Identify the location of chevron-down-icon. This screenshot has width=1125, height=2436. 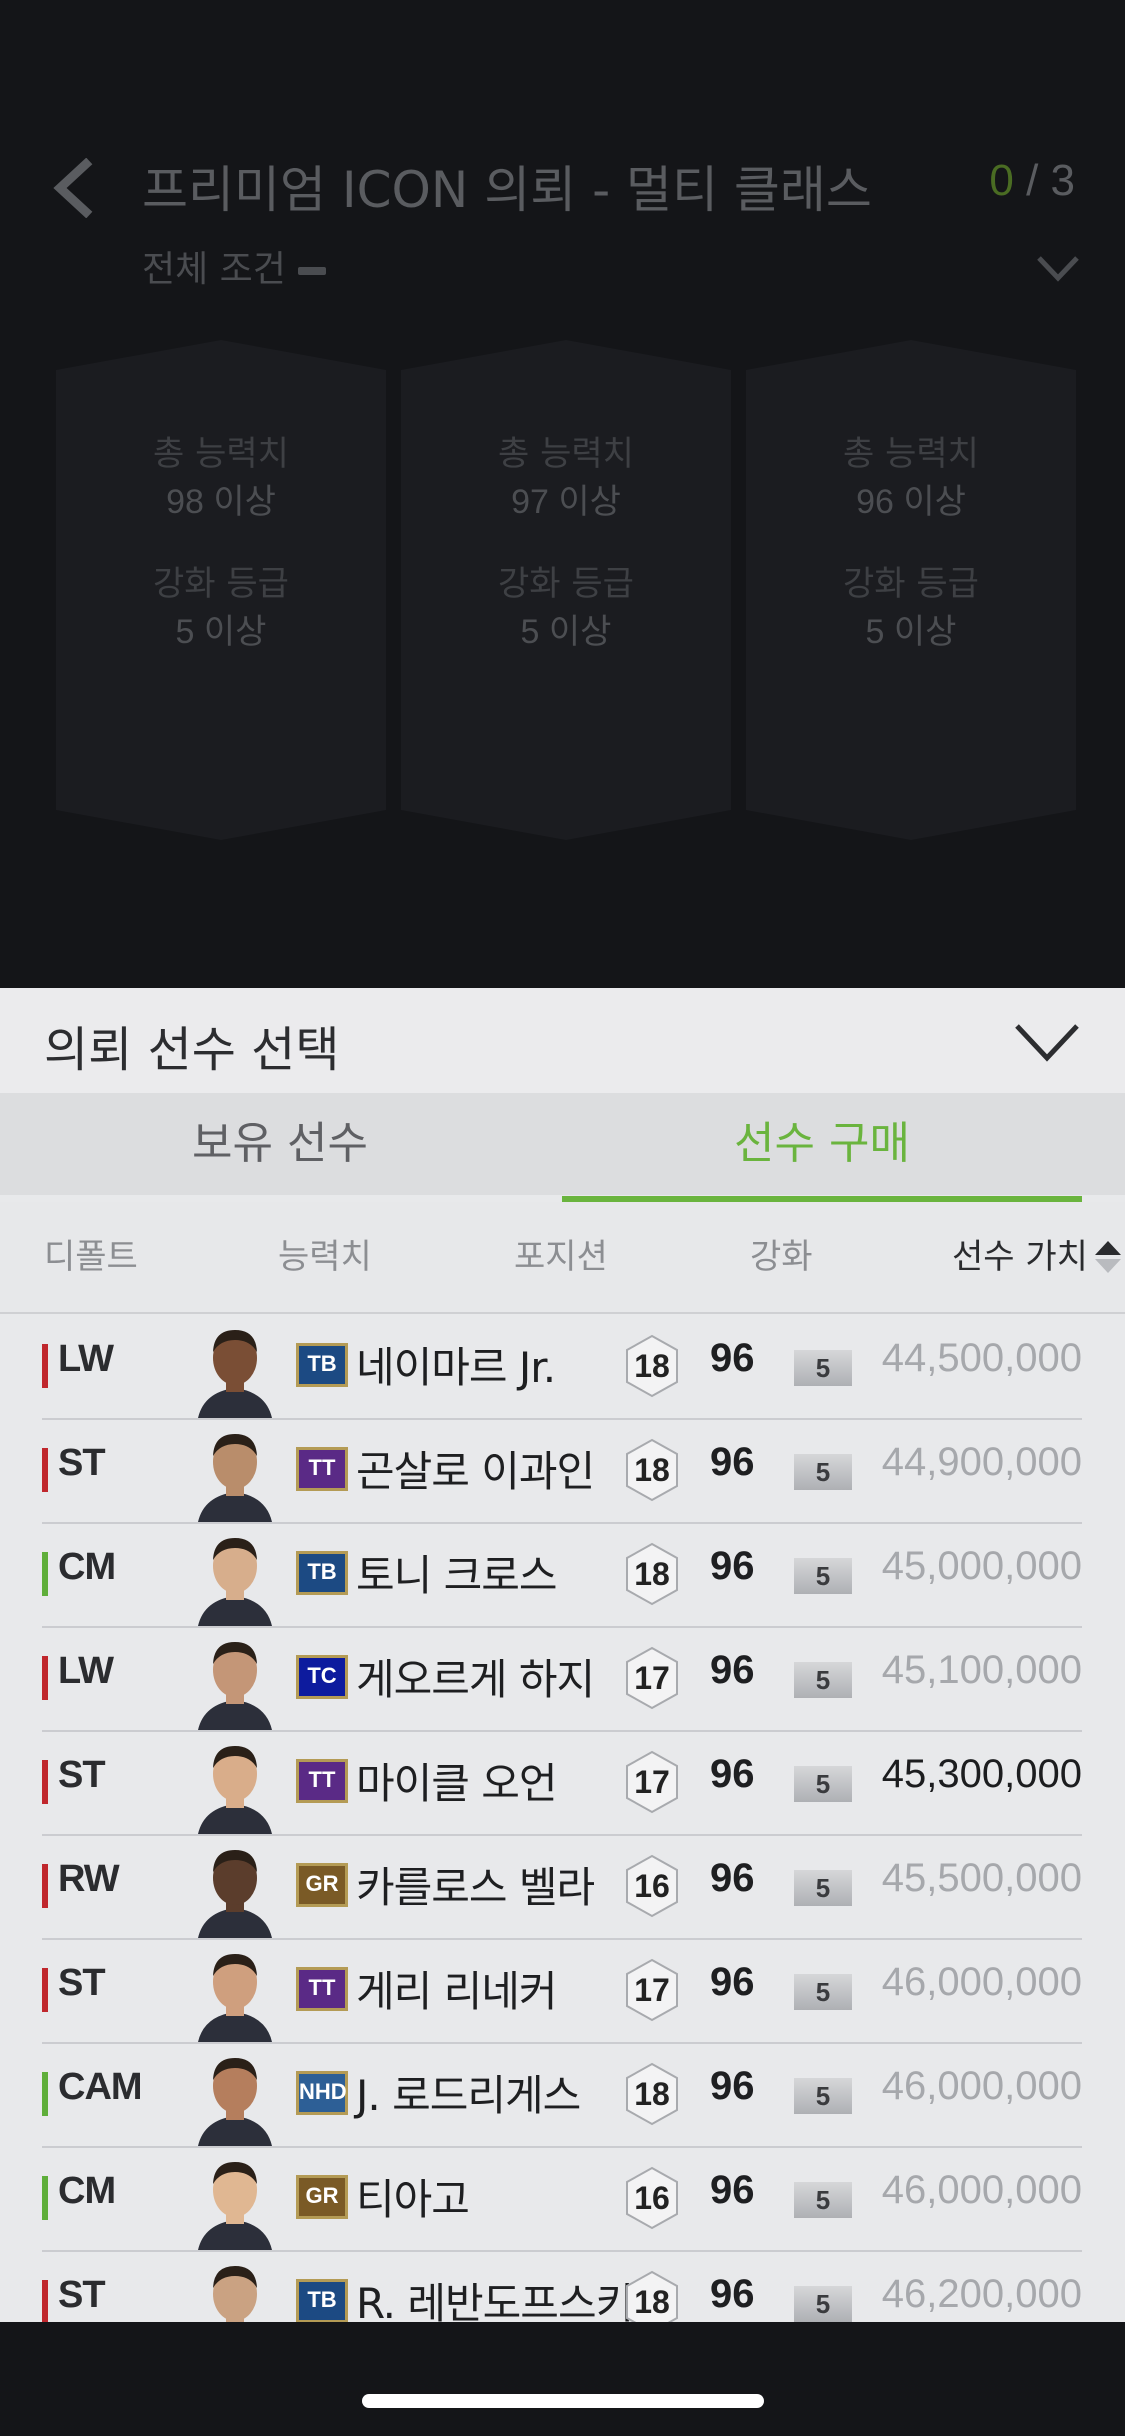
(1058, 268).